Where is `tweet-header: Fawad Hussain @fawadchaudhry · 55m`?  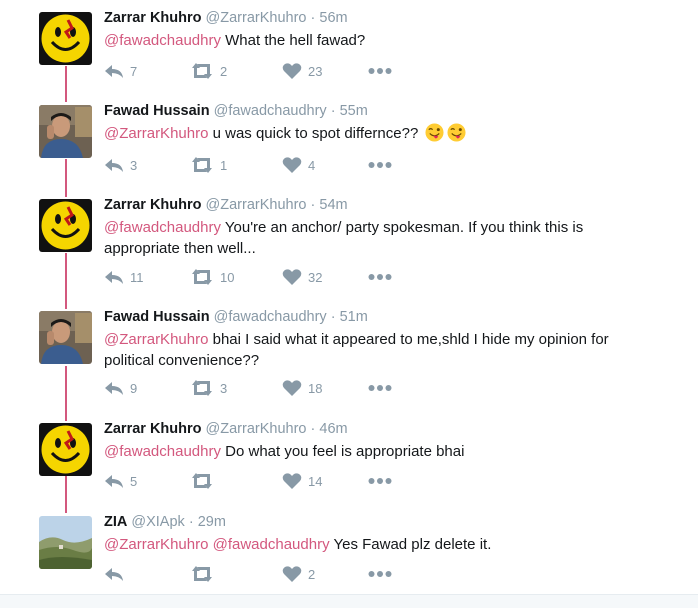 tweet-header: Fawad Hussain @fawadchaudhry · 55m is located at coordinates (236, 111).